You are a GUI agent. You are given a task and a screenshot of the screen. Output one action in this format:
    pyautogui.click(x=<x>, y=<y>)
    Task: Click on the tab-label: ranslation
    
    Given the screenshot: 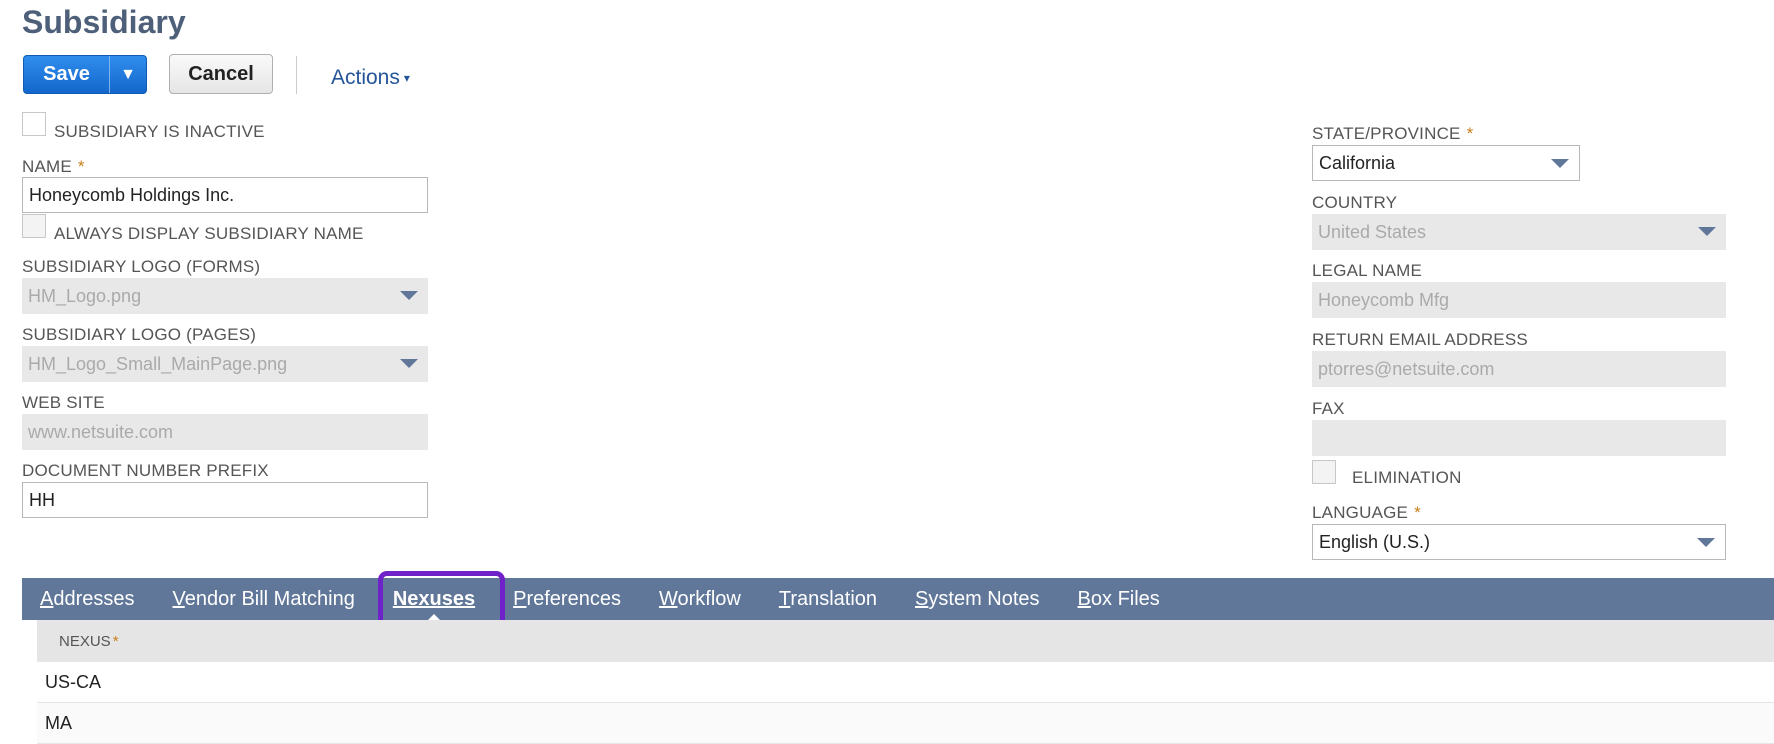 What is the action you would take?
    pyautogui.click(x=834, y=598)
    